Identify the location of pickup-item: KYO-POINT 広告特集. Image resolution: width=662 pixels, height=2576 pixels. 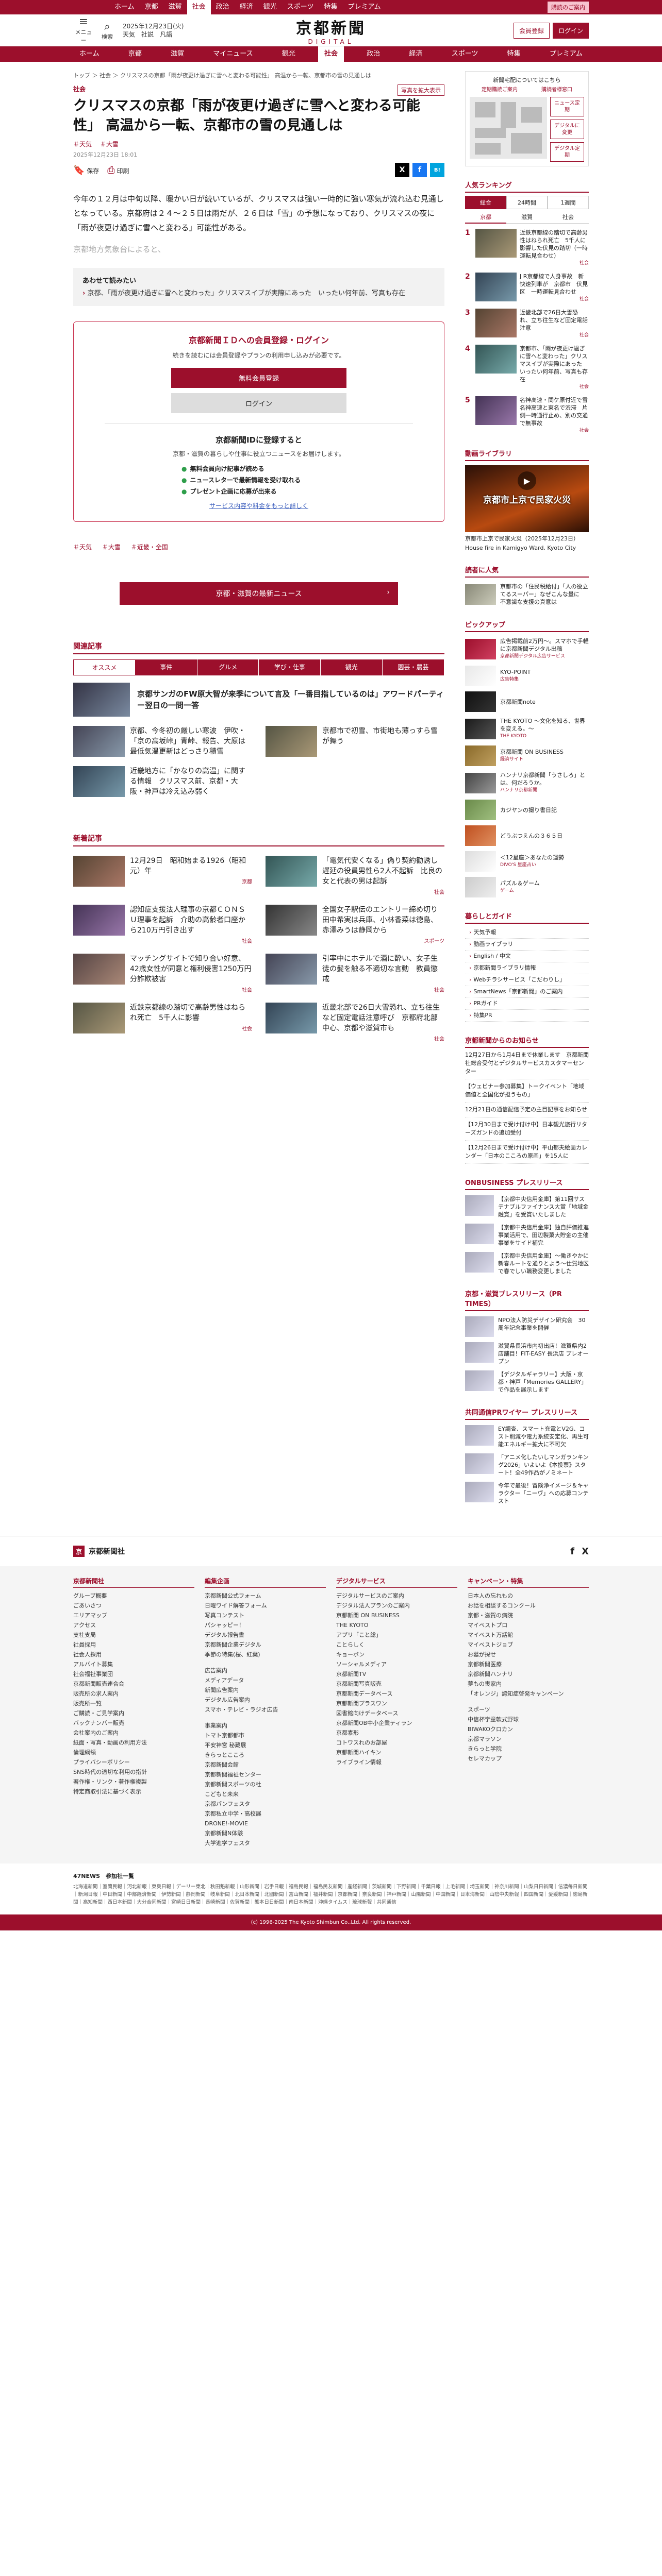
(527, 676).